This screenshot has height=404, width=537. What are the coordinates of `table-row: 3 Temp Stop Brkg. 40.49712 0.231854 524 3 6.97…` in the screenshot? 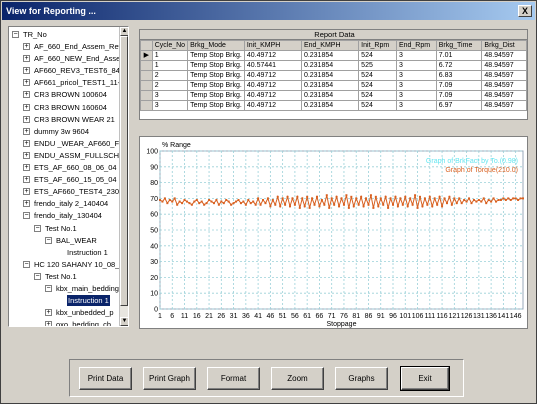 It's located at (333, 105).